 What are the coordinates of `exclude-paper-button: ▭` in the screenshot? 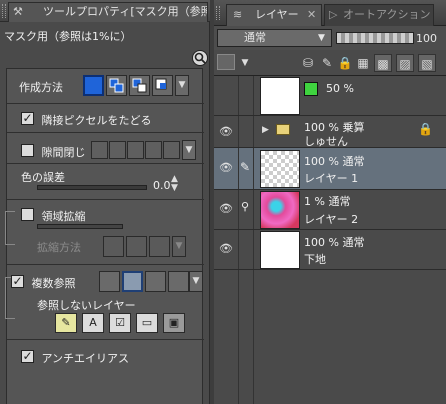 It's located at (147, 323).